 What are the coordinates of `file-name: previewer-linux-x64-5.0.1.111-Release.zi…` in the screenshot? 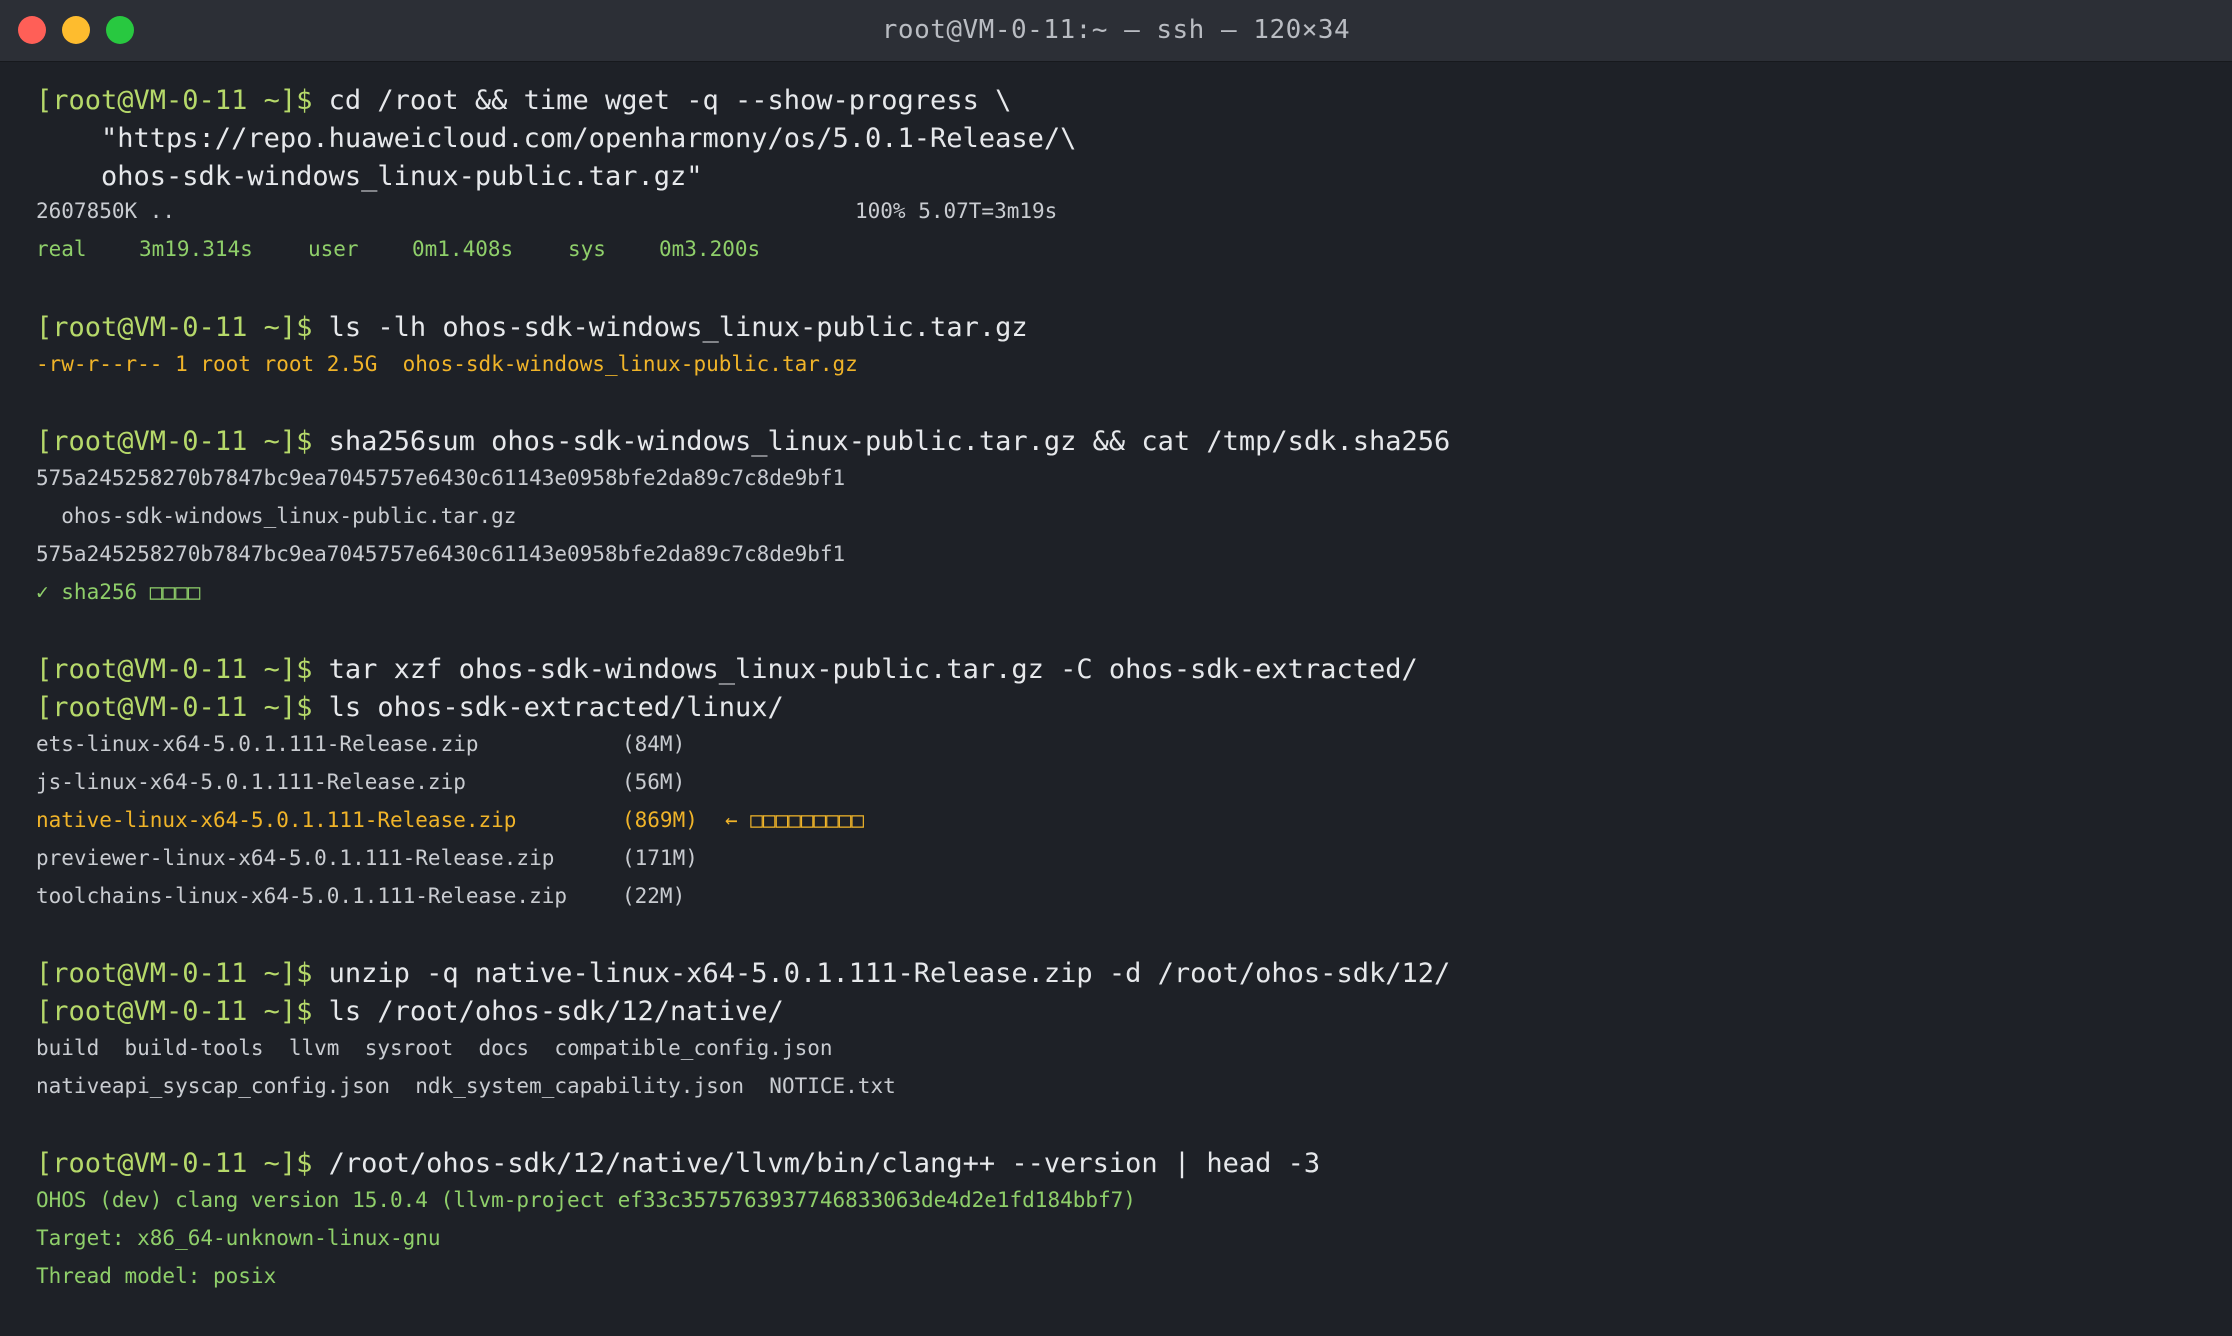 It's located at (295, 858).